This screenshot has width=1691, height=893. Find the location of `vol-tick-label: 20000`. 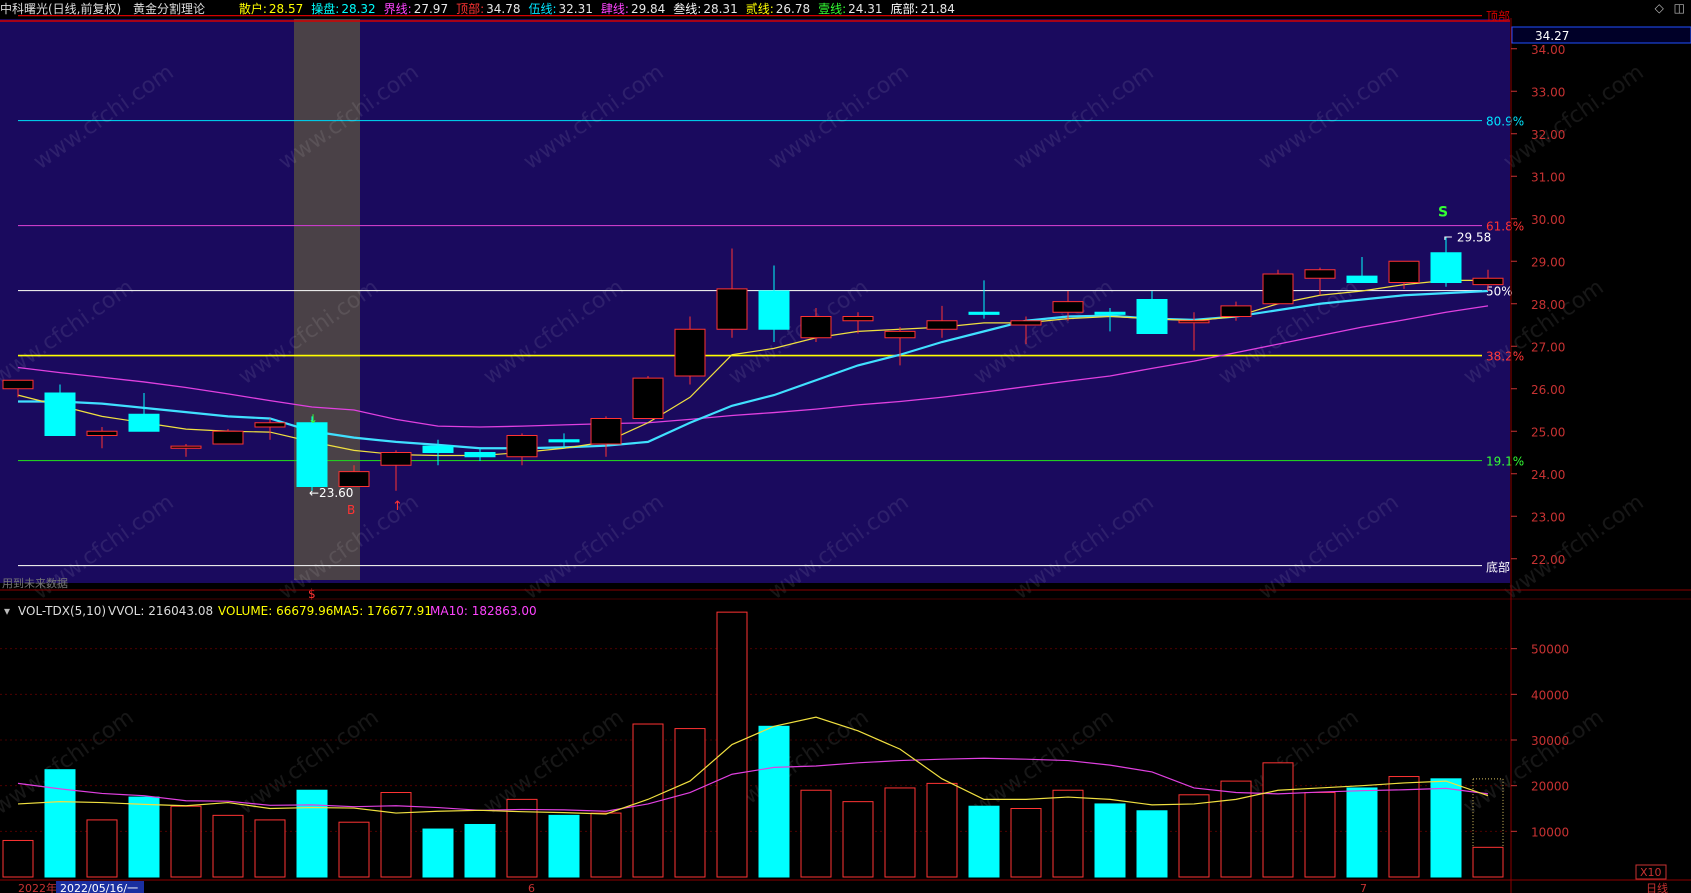

vol-tick-label: 20000 is located at coordinates (1550, 787).